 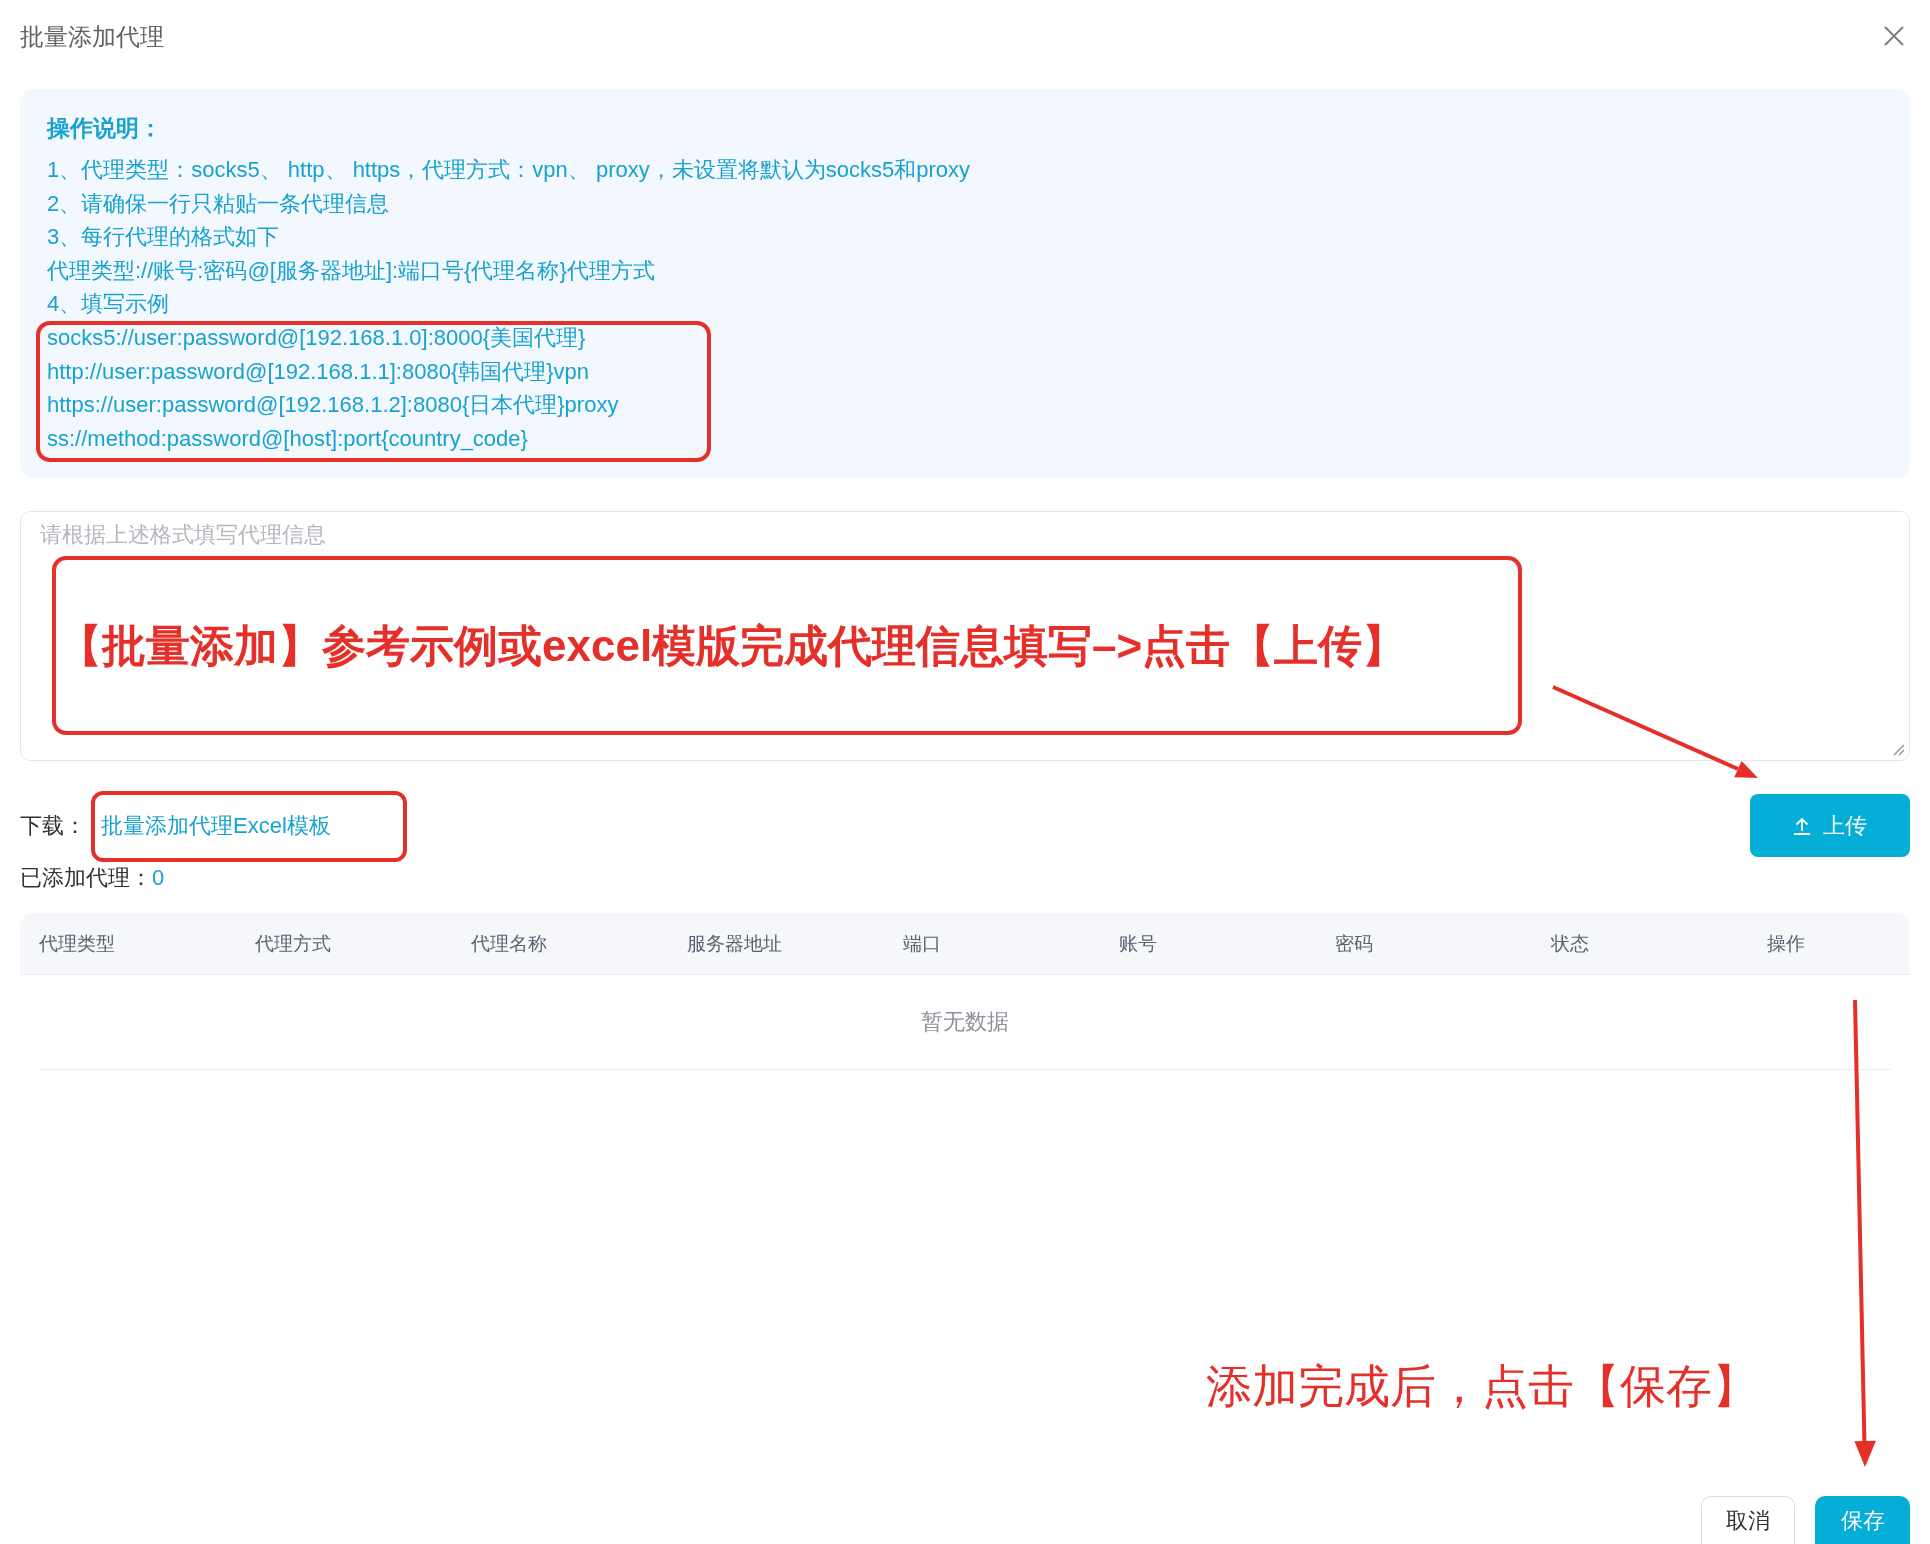 What do you see at coordinates (508, 170) in the screenshot?
I see `instruction-line: 1、代理类型：socks5、 http、 https，代理方式：vpn、 proxy，未设置将默认为socks5和proxy` at bounding box center [508, 170].